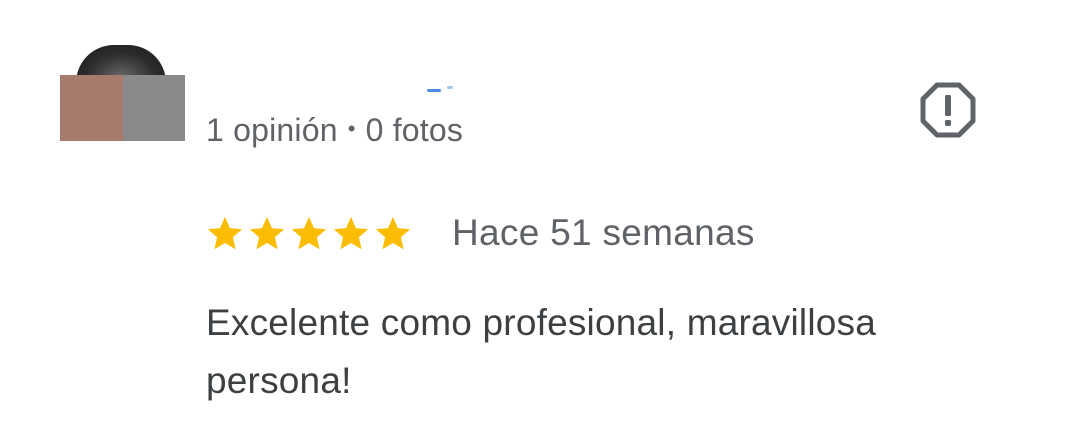 Image resolution: width=1080 pixels, height=447 pixels. I want to click on avatar, so click(122, 93).